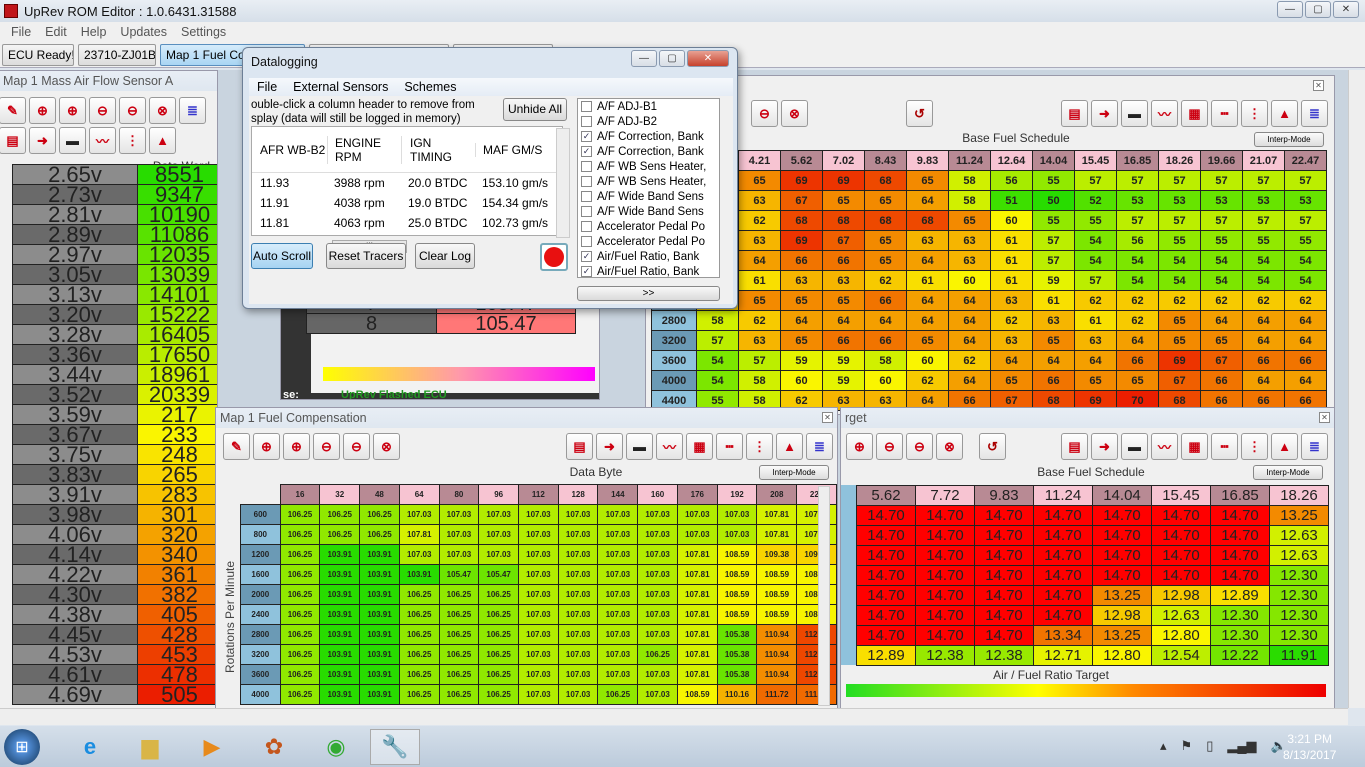 This screenshot has width=1365, height=767. Describe the element at coordinates (777, 494) in the screenshot. I see `column-header: 208` at that location.